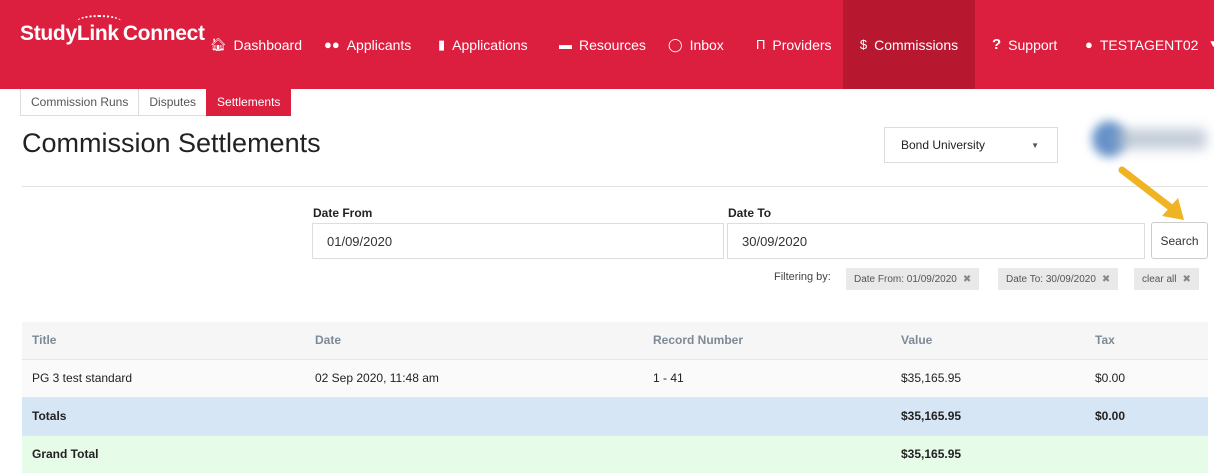 The image size is (1214, 473). I want to click on nav-dashboard: 🏠︎ Dashboard, so click(256, 44).